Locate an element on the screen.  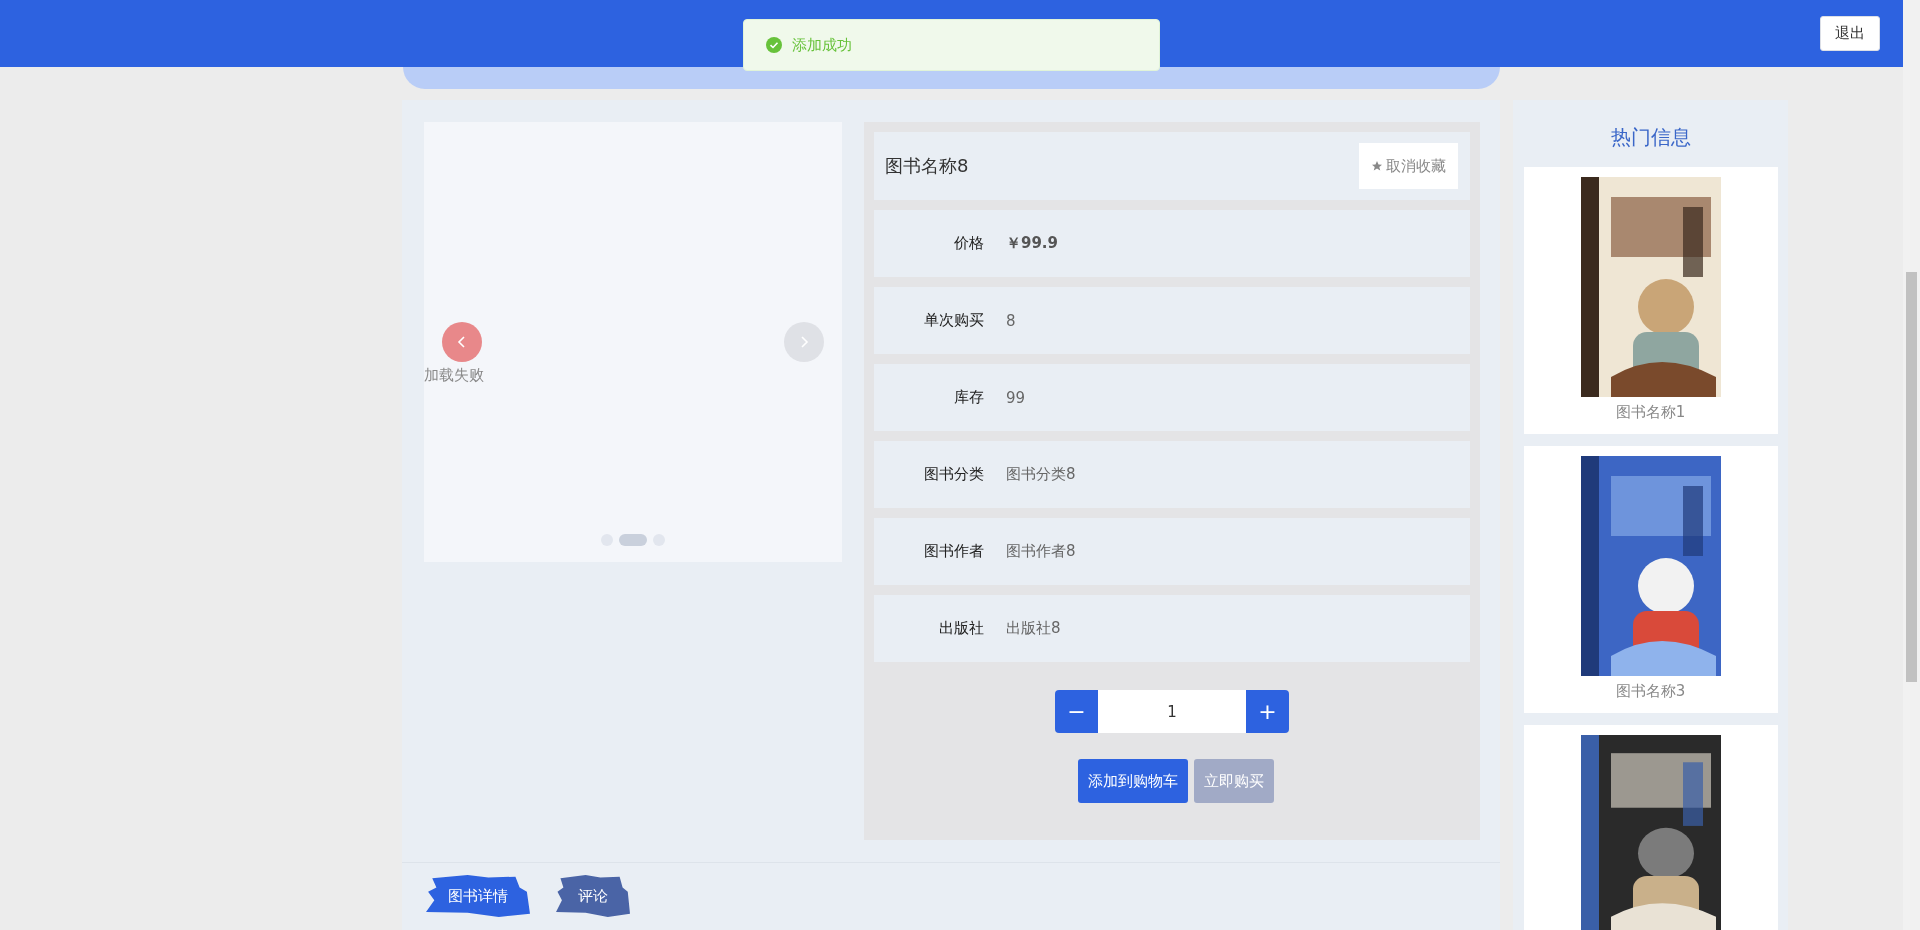
book-title: 图书名称8 is located at coordinates (927, 166).